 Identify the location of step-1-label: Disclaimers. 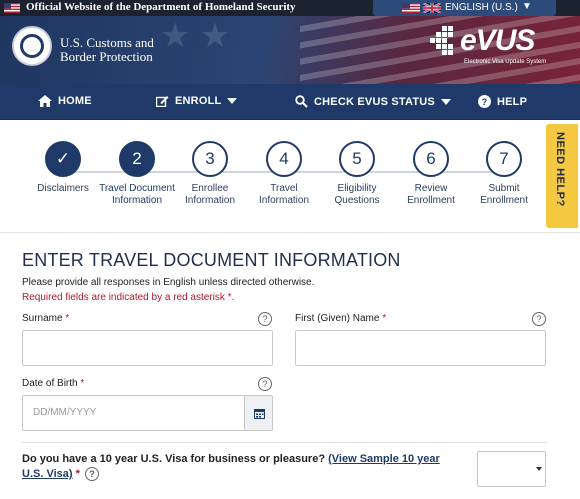
(63, 188).